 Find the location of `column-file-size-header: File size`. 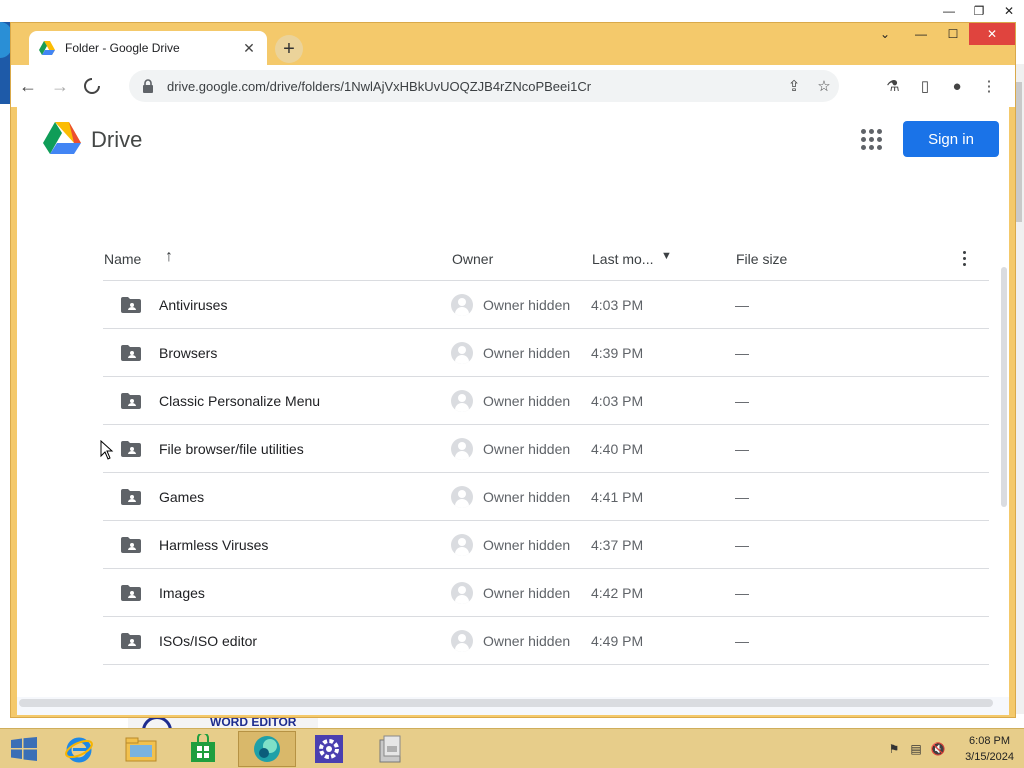

column-file-size-header: File size is located at coordinates (762, 259).